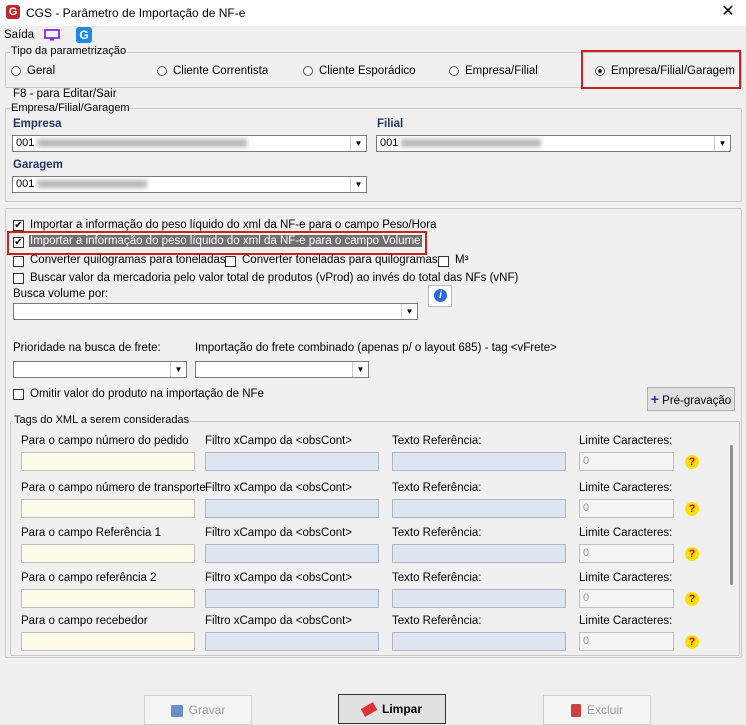 This screenshot has height=725, width=746. Describe the element at coordinates (728, 12) in the screenshot. I see `close-icon: ✕` at that location.